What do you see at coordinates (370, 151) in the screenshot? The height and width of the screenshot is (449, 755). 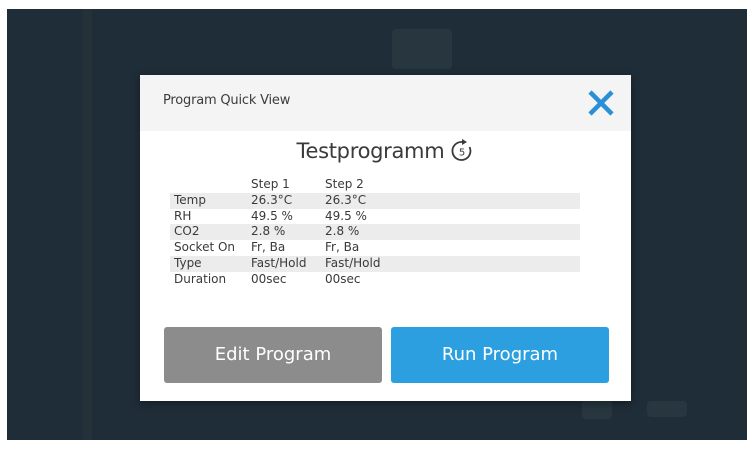 I see `program-name: Testprogramm` at bounding box center [370, 151].